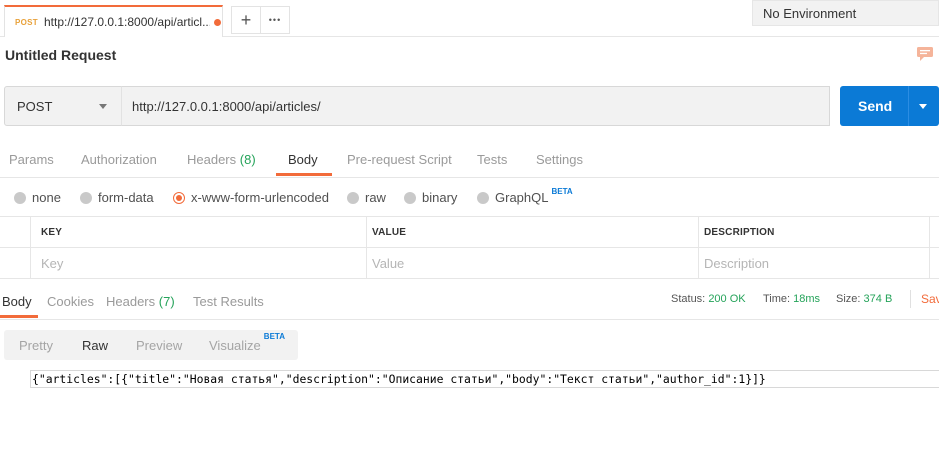 This screenshot has width=939, height=474. I want to click on radio-raw: raw, so click(366, 197).